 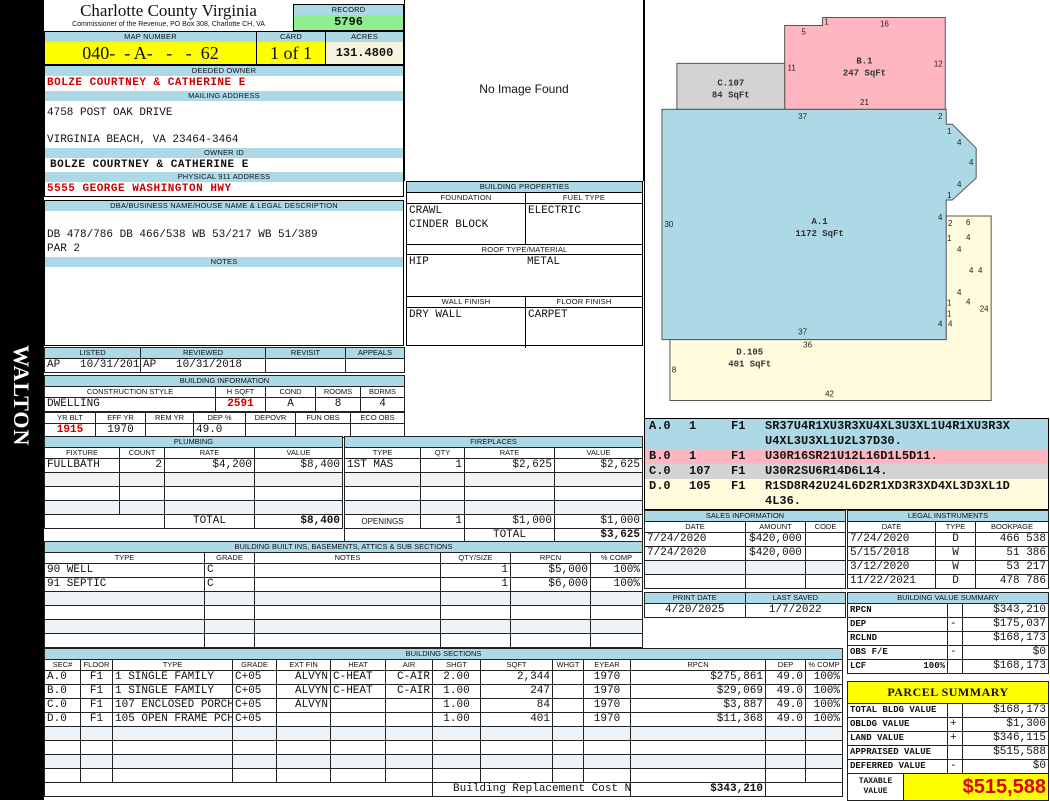 What do you see at coordinates (1012, 553) in the screenshot?
I see `cell: 51 386` at bounding box center [1012, 553].